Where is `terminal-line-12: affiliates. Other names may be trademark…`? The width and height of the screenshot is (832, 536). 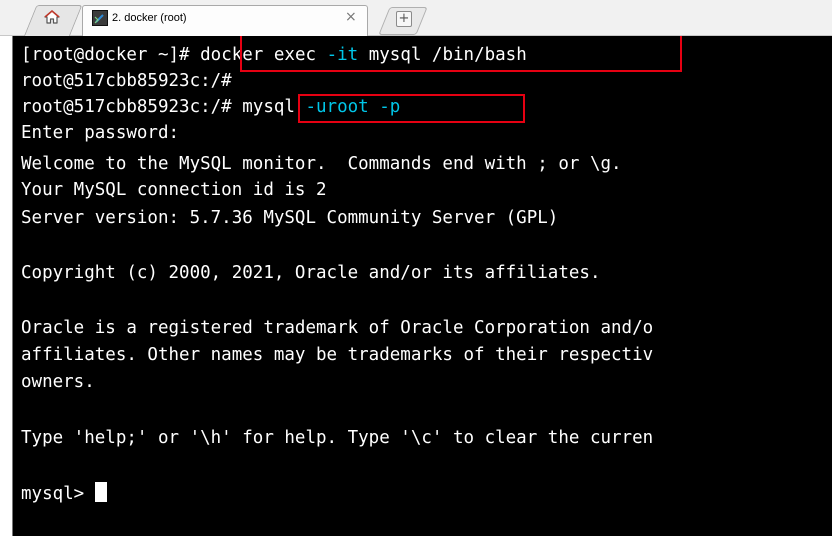 terminal-line-12: affiliates. Other names may be trademark… is located at coordinates (337, 355).